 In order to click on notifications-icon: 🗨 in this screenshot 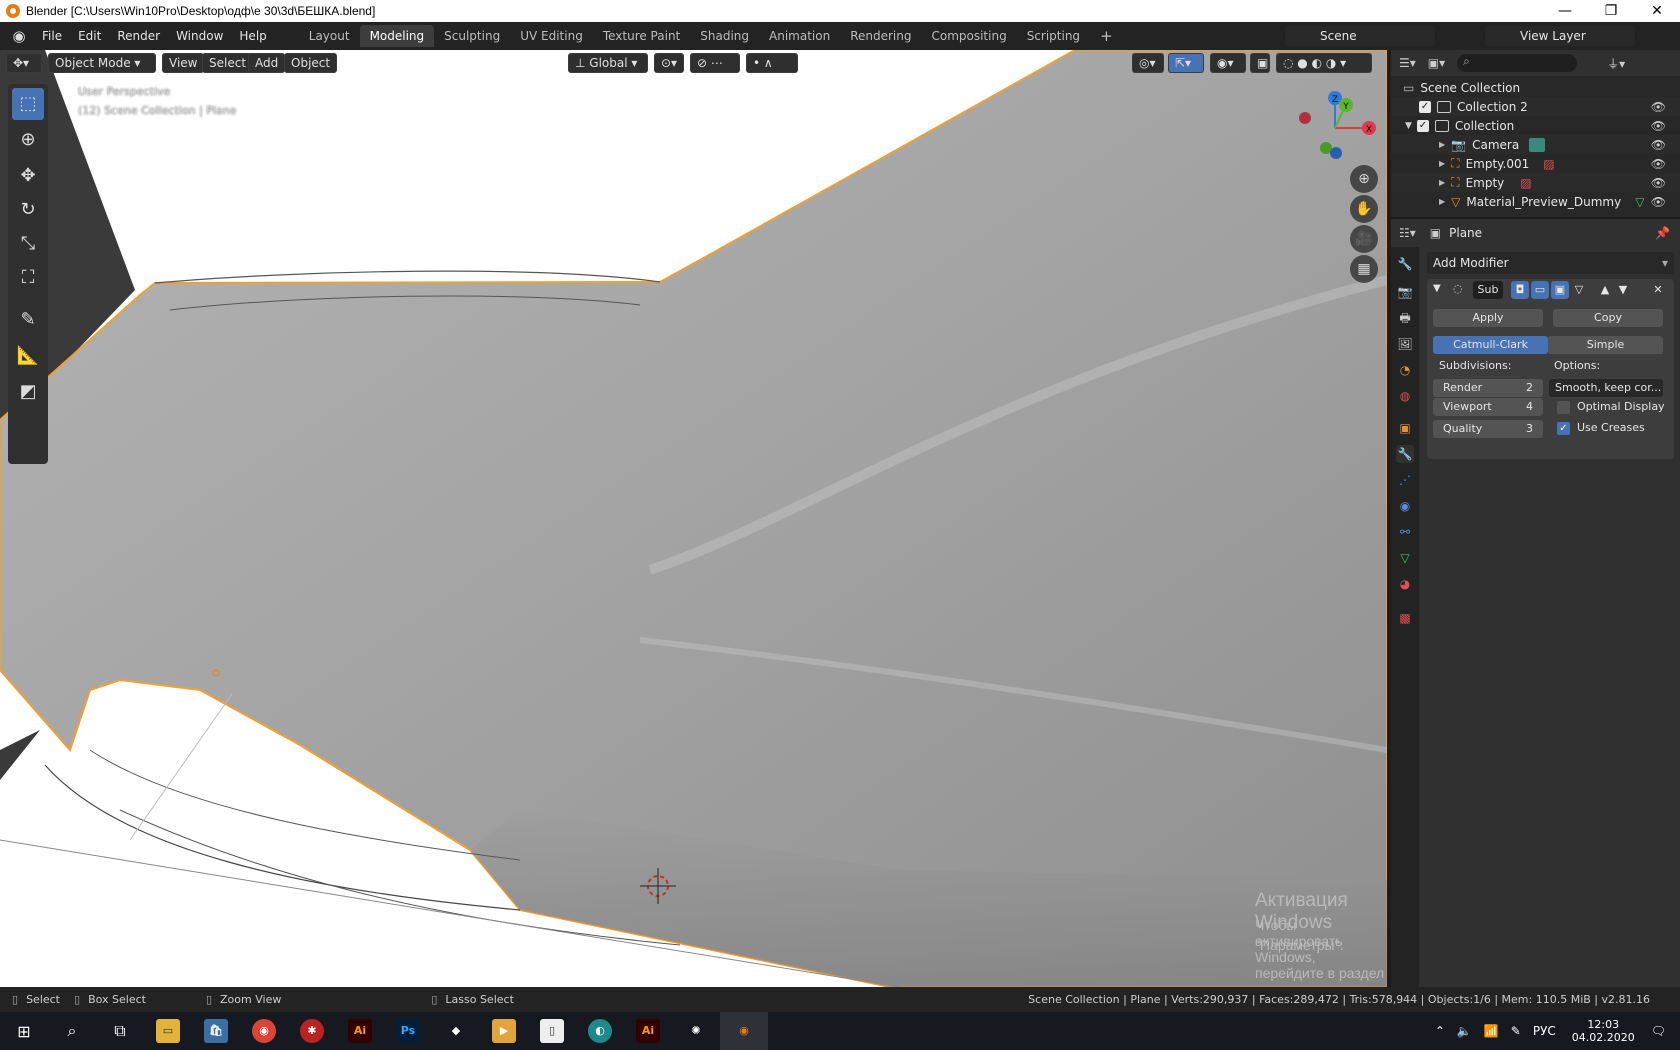, I will do `click(1658, 1031)`.